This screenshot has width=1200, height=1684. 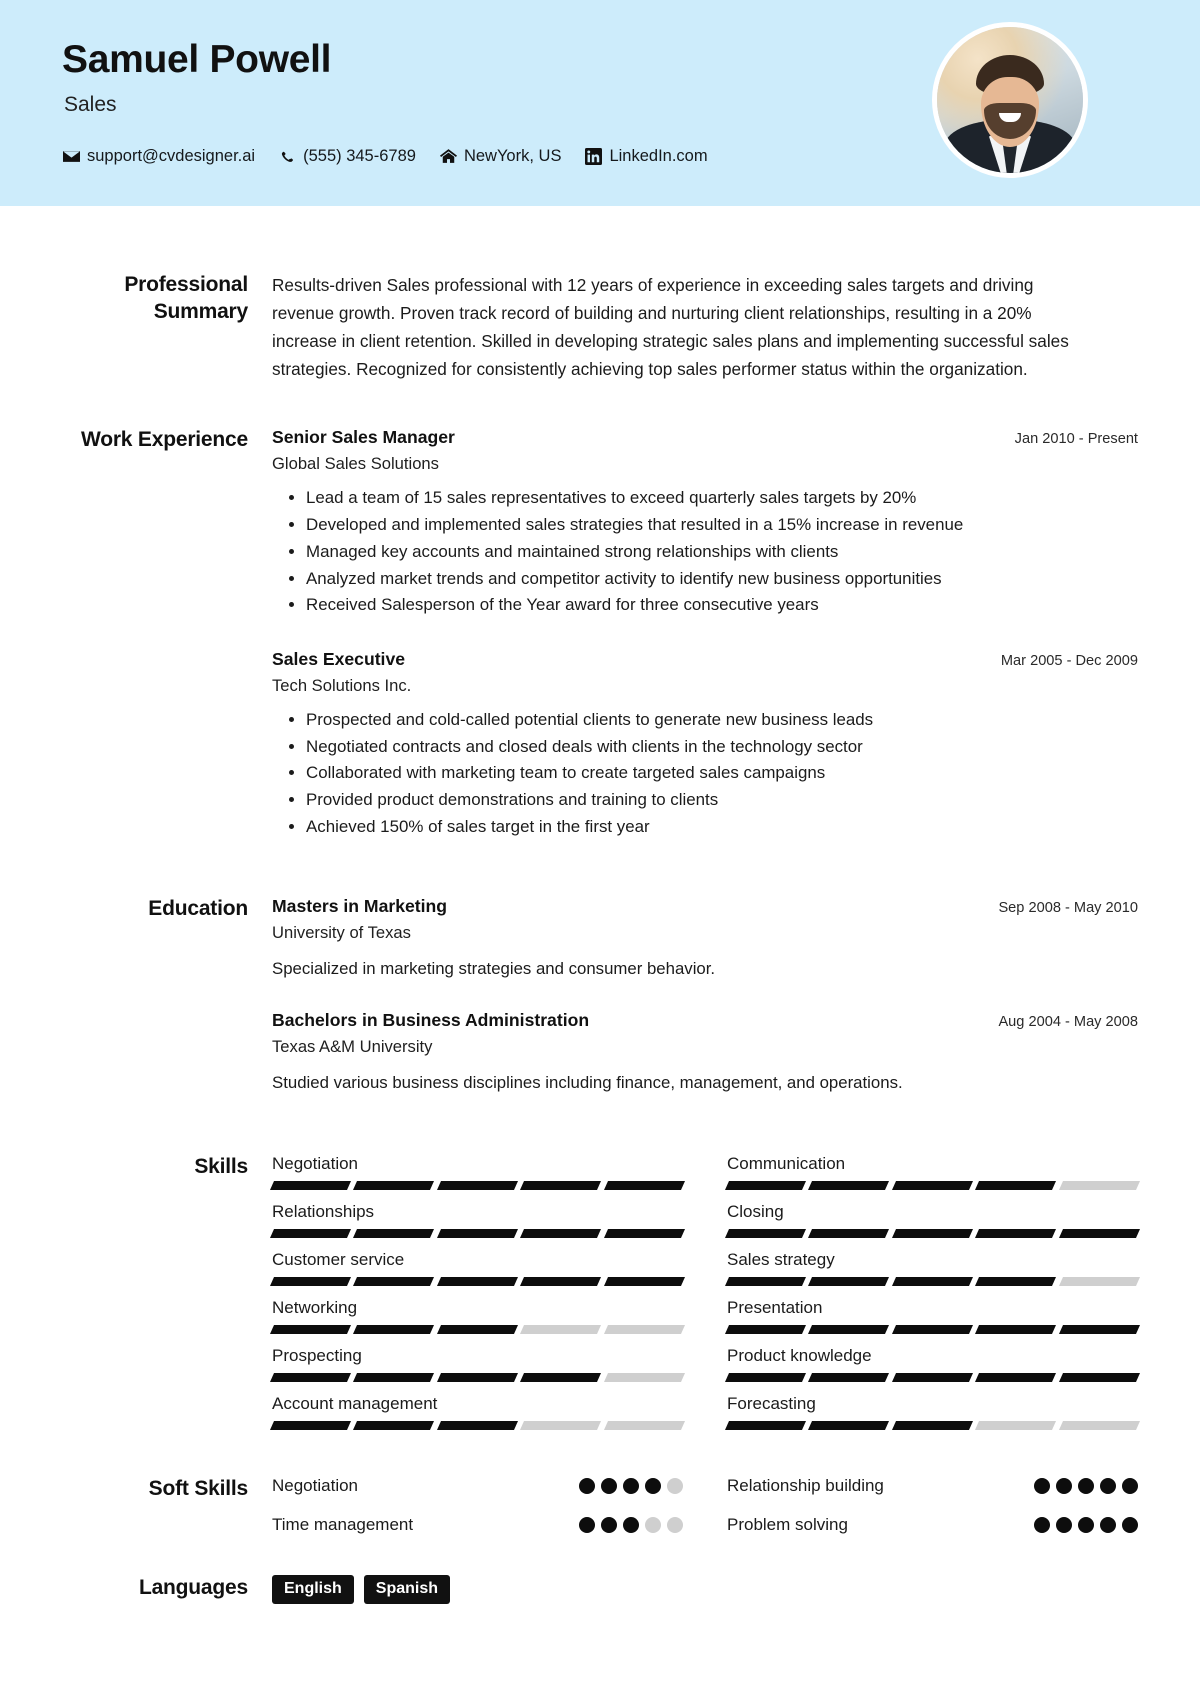 I want to click on section-label-work: Work Experience, so click(x=164, y=440).